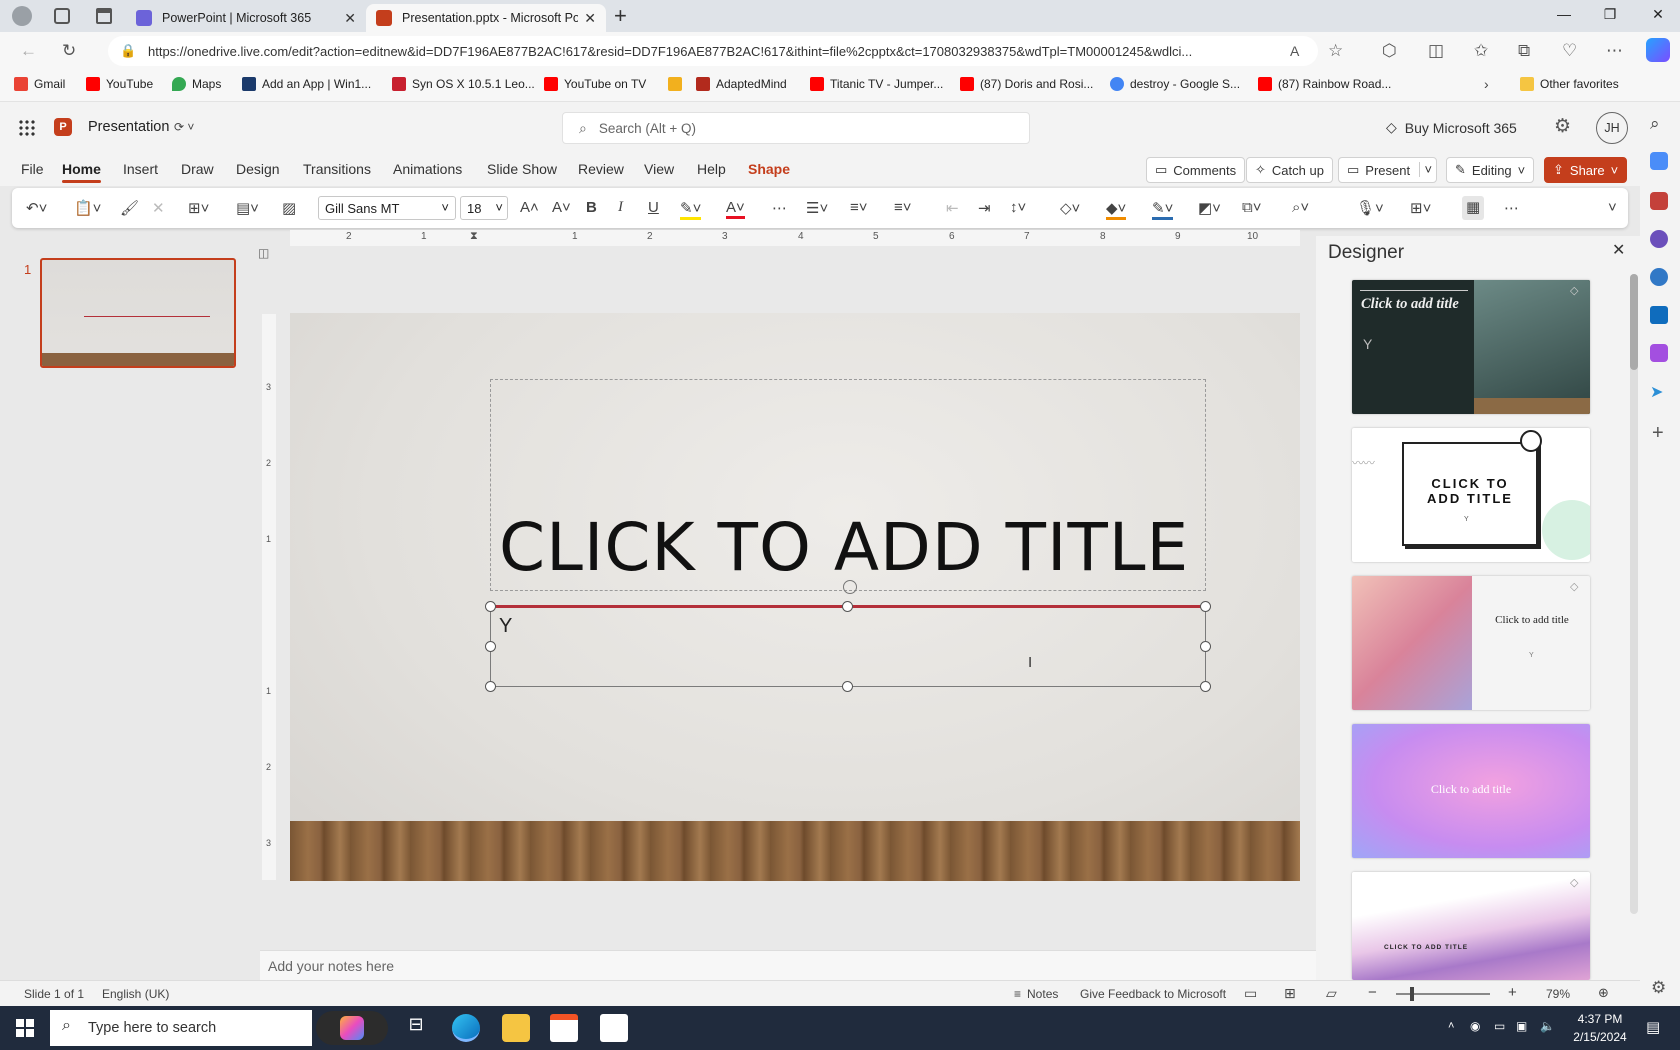 Image resolution: width=1680 pixels, height=1050 pixels. Describe the element at coordinates (1614, 51) in the screenshot. I see `settings-more-icon: ⋯` at that location.